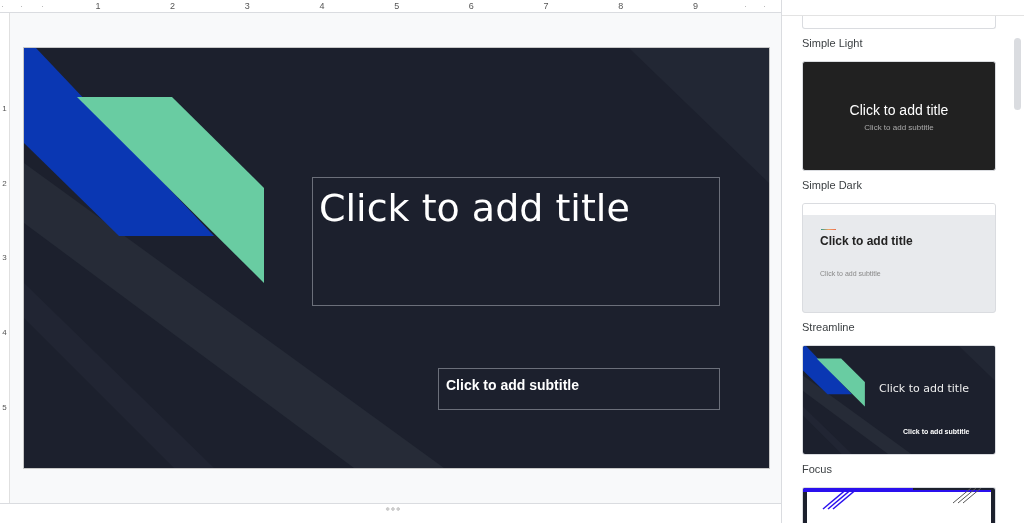 The width and height of the screenshot is (1024, 523). I want to click on title-placeholder: Click to add title, so click(516, 241).